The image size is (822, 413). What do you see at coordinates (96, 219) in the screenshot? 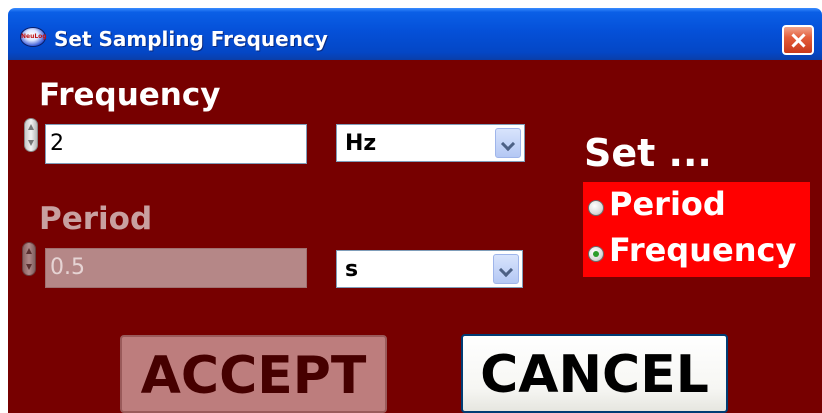
I see `period-label: Period` at bounding box center [96, 219].